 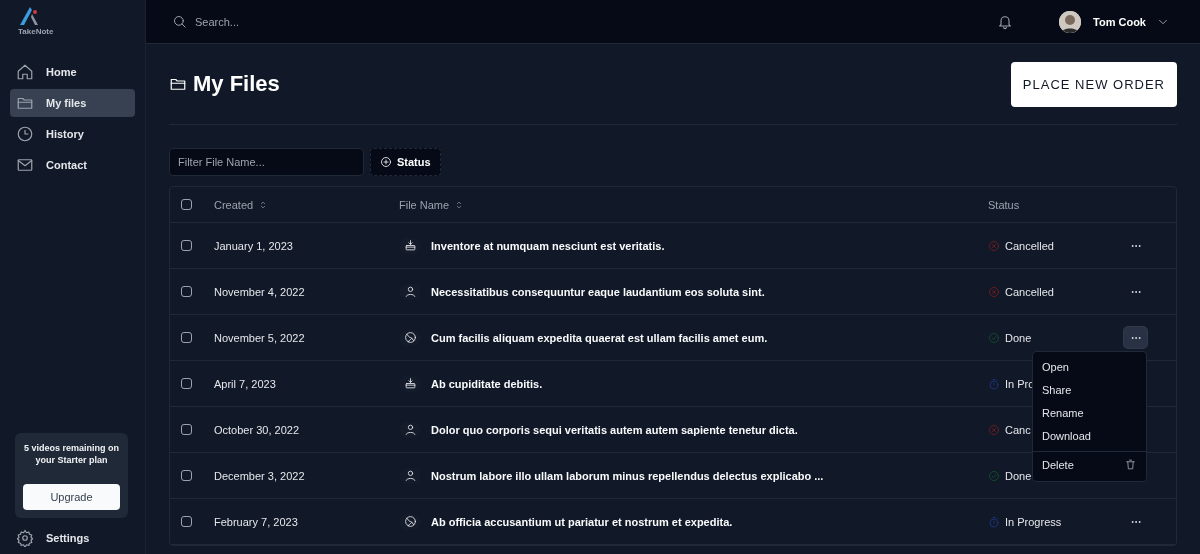 I want to click on plus-circle-icon, so click(x=386, y=162).